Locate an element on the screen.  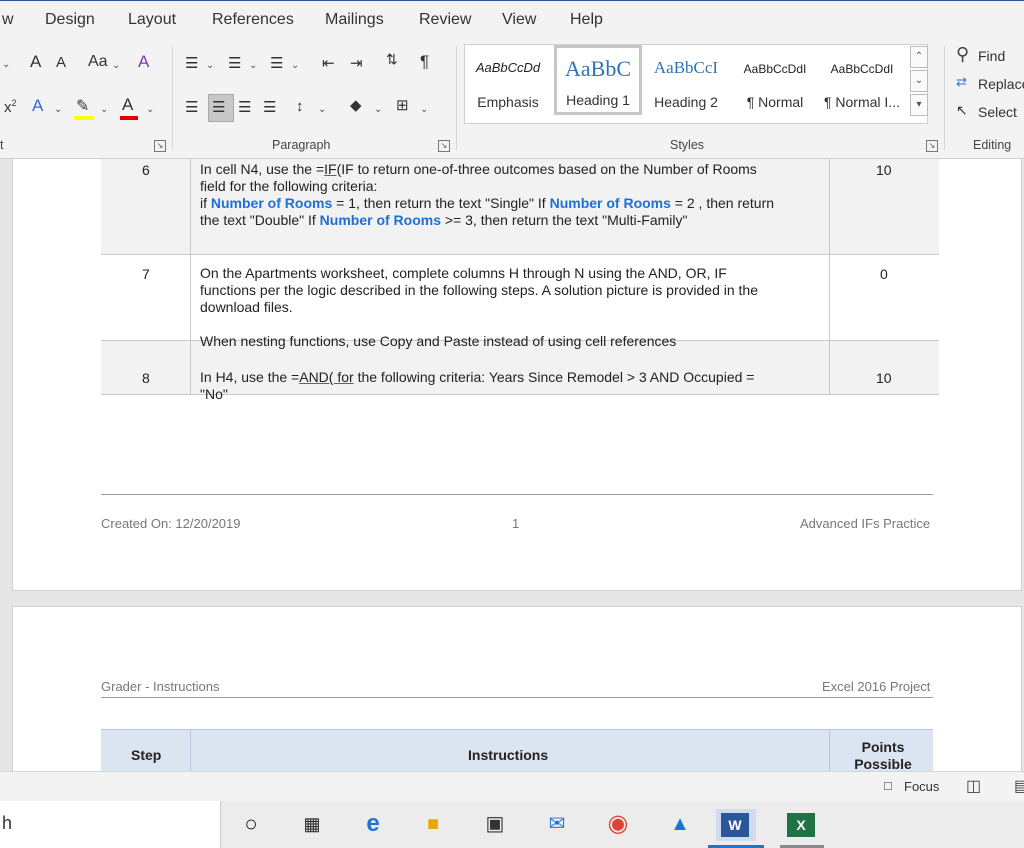
select-cursor-icon: ↖ is located at coordinates (962, 110).